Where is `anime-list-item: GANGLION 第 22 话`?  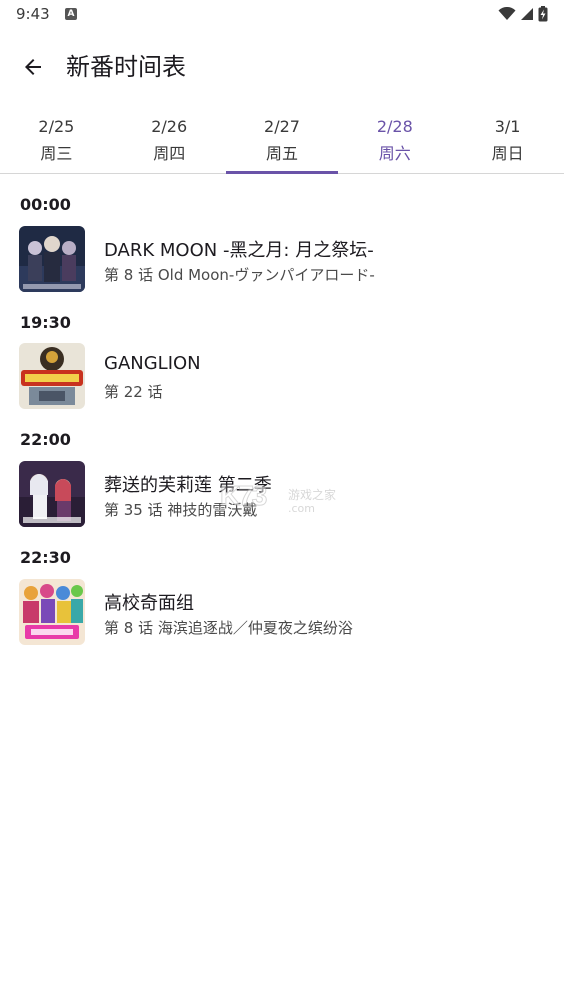 anime-list-item: GANGLION 第 22 话 is located at coordinates (284, 376).